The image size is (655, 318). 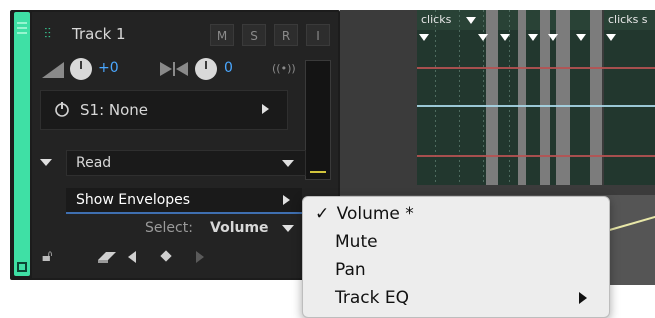 I want to click on menu-item-volume: ✓ Volume *, so click(x=364, y=214).